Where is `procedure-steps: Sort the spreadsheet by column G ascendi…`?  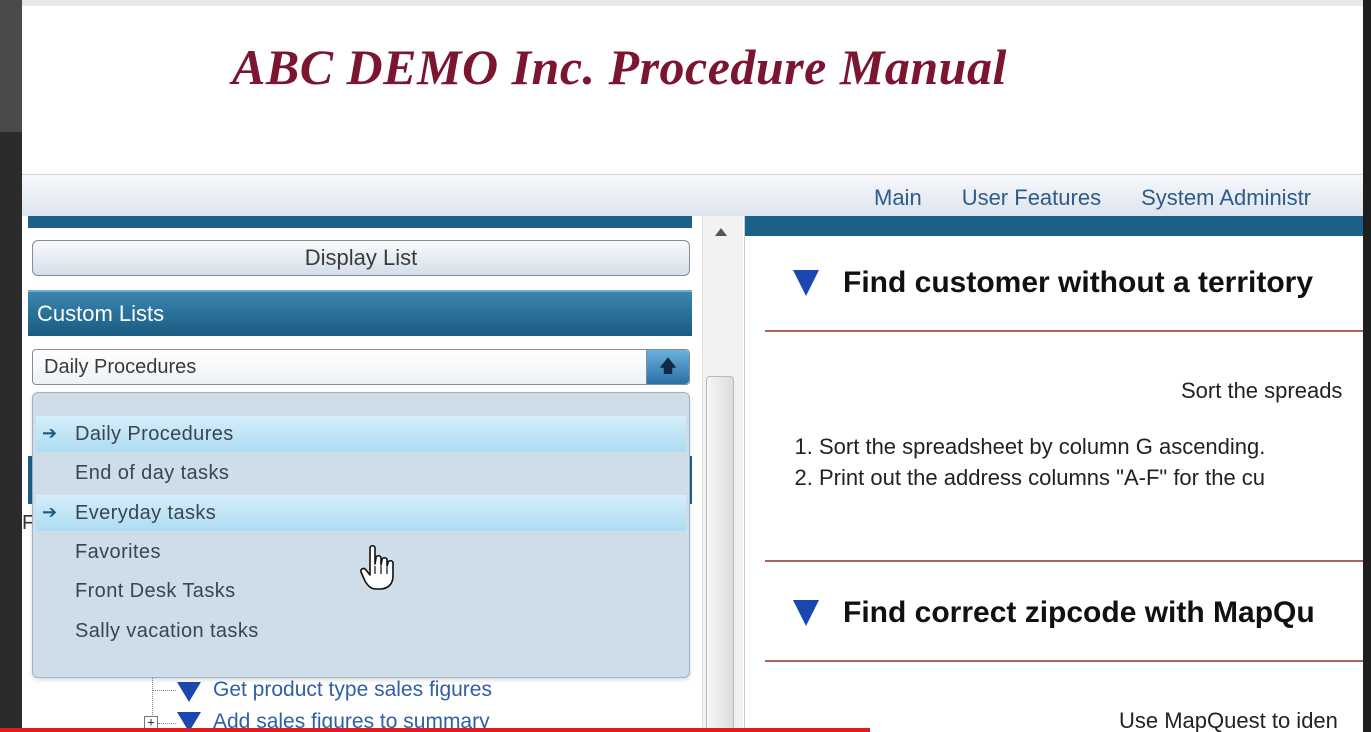 procedure-steps: Sort the spreadsheet by column G ascendi… is located at coordinates (1029, 462).